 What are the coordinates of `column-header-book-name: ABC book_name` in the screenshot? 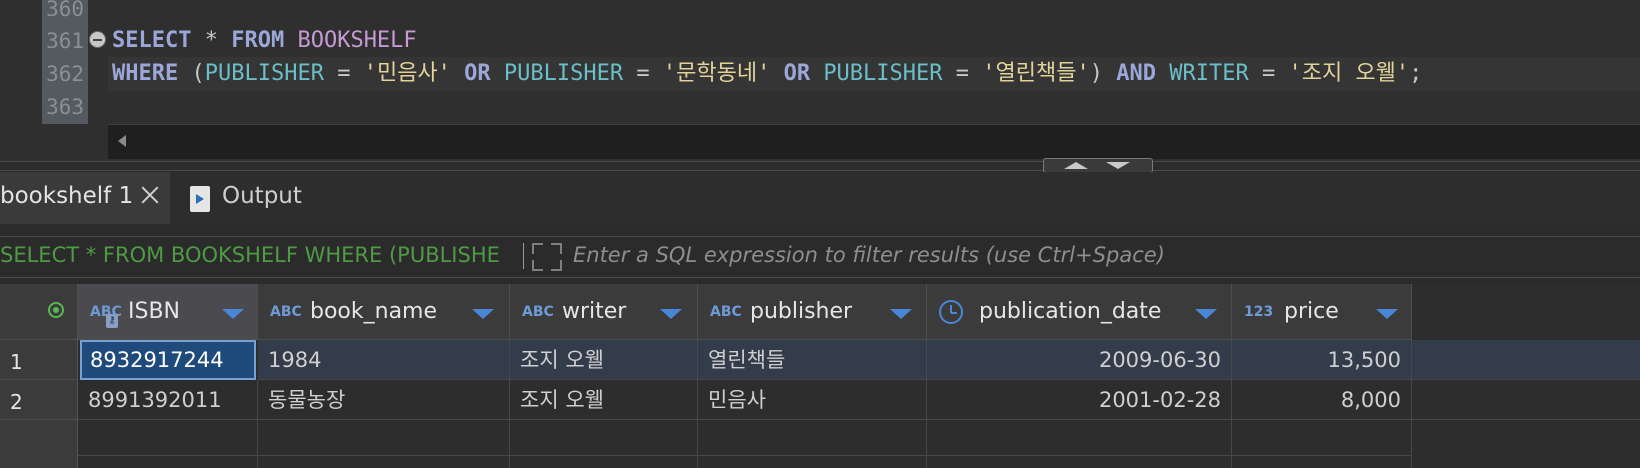 It's located at (384, 312).